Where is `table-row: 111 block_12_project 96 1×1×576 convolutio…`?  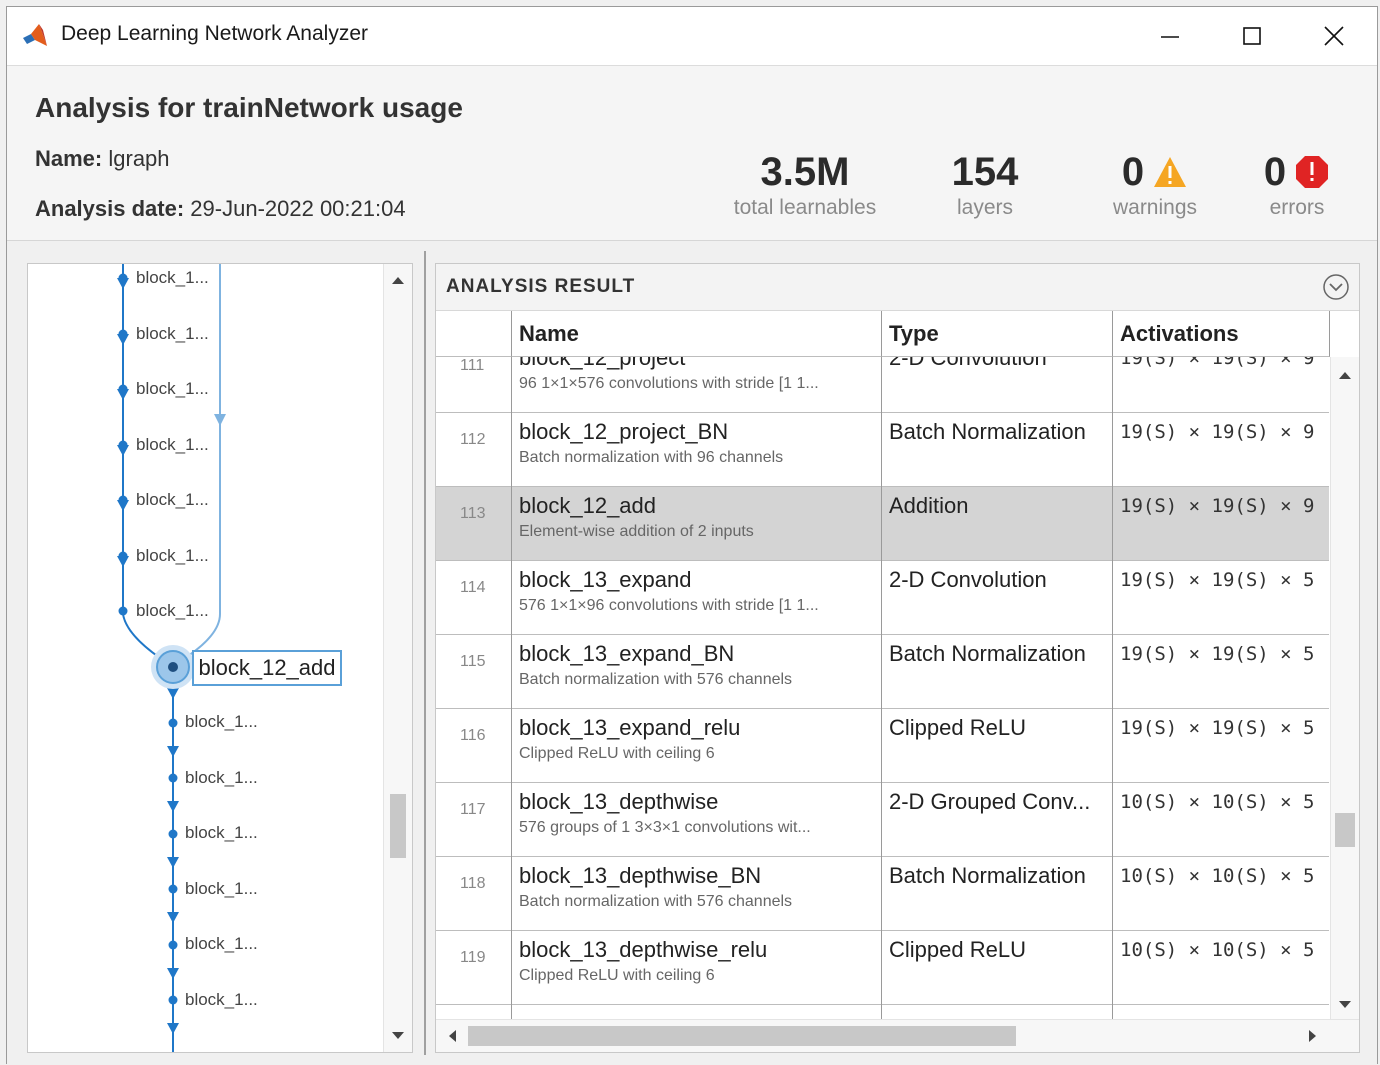 table-row: 111 block_12_project 96 1×1×576 convolutio… is located at coordinates (882, 385).